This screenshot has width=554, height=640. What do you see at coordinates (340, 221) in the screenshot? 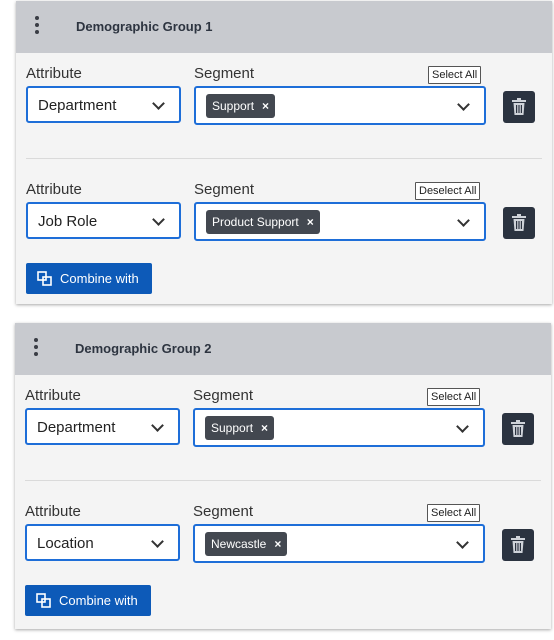
I see `segment-multiselect: Product Support ×` at bounding box center [340, 221].